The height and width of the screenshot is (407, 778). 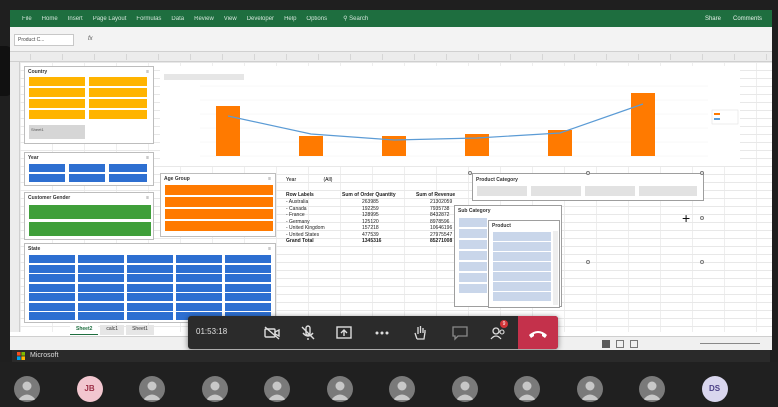 What do you see at coordinates (344, 333) in the screenshot?
I see `share-screen-icon` at bounding box center [344, 333].